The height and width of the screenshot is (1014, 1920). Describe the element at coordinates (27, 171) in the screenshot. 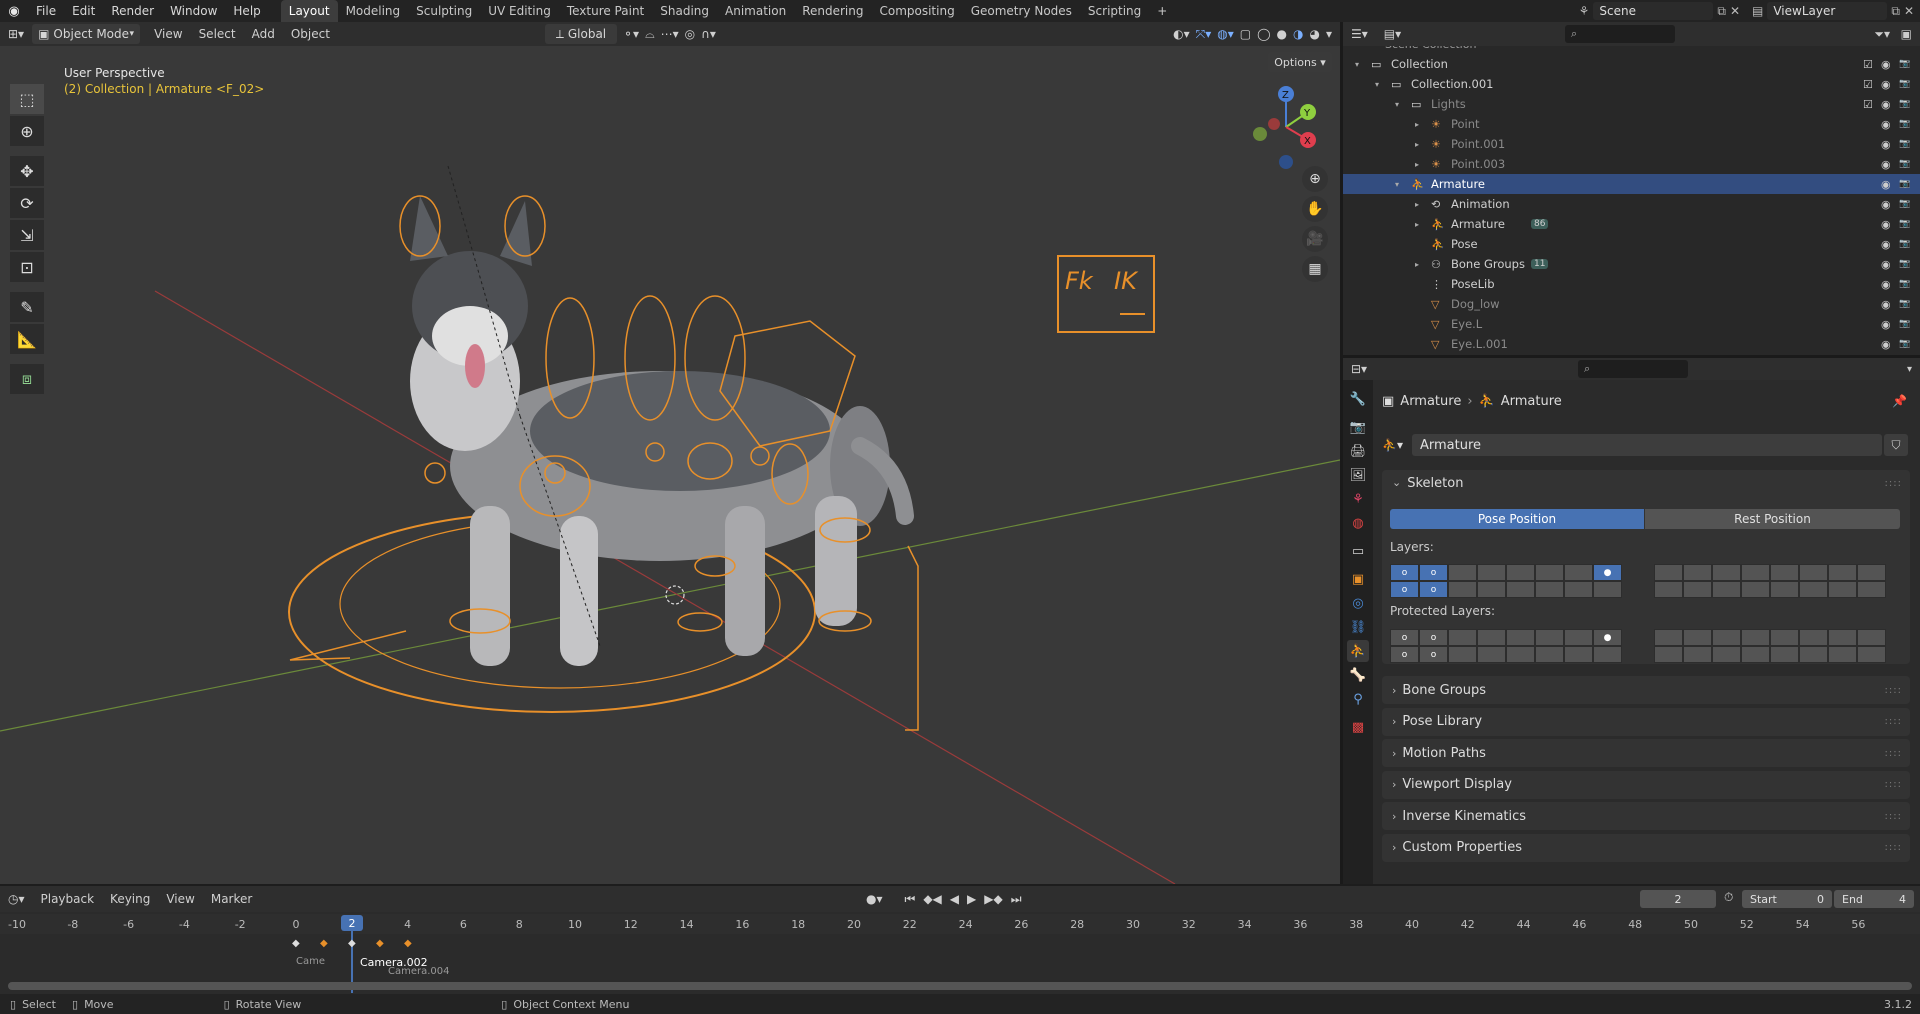

I see `move-tool: ✥` at that location.